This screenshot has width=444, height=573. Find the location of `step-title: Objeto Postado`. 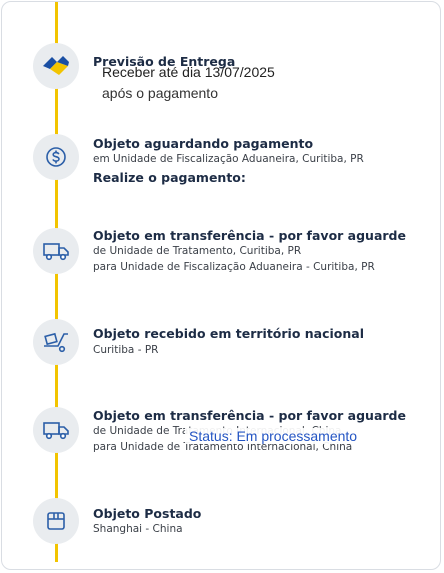

step-title: Objeto Postado is located at coordinates (147, 513).